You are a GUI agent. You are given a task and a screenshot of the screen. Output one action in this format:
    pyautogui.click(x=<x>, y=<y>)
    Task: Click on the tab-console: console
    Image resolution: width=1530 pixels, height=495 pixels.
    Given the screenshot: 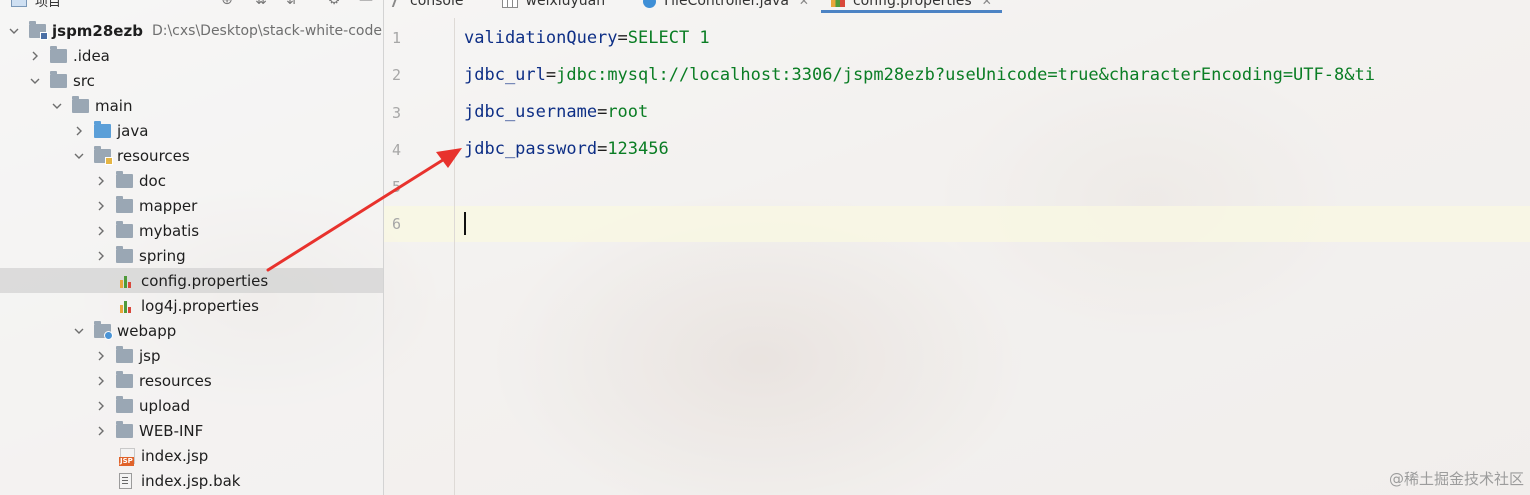 What is the action you would take?
    pyautogui.click(x=429, y=5)
    